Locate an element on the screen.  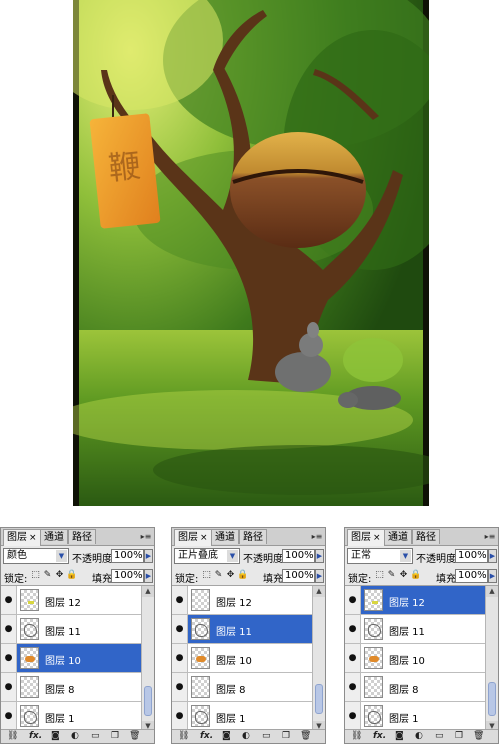
blend-mode-select: 正常 ▼ is located at coordinates (380, 556).